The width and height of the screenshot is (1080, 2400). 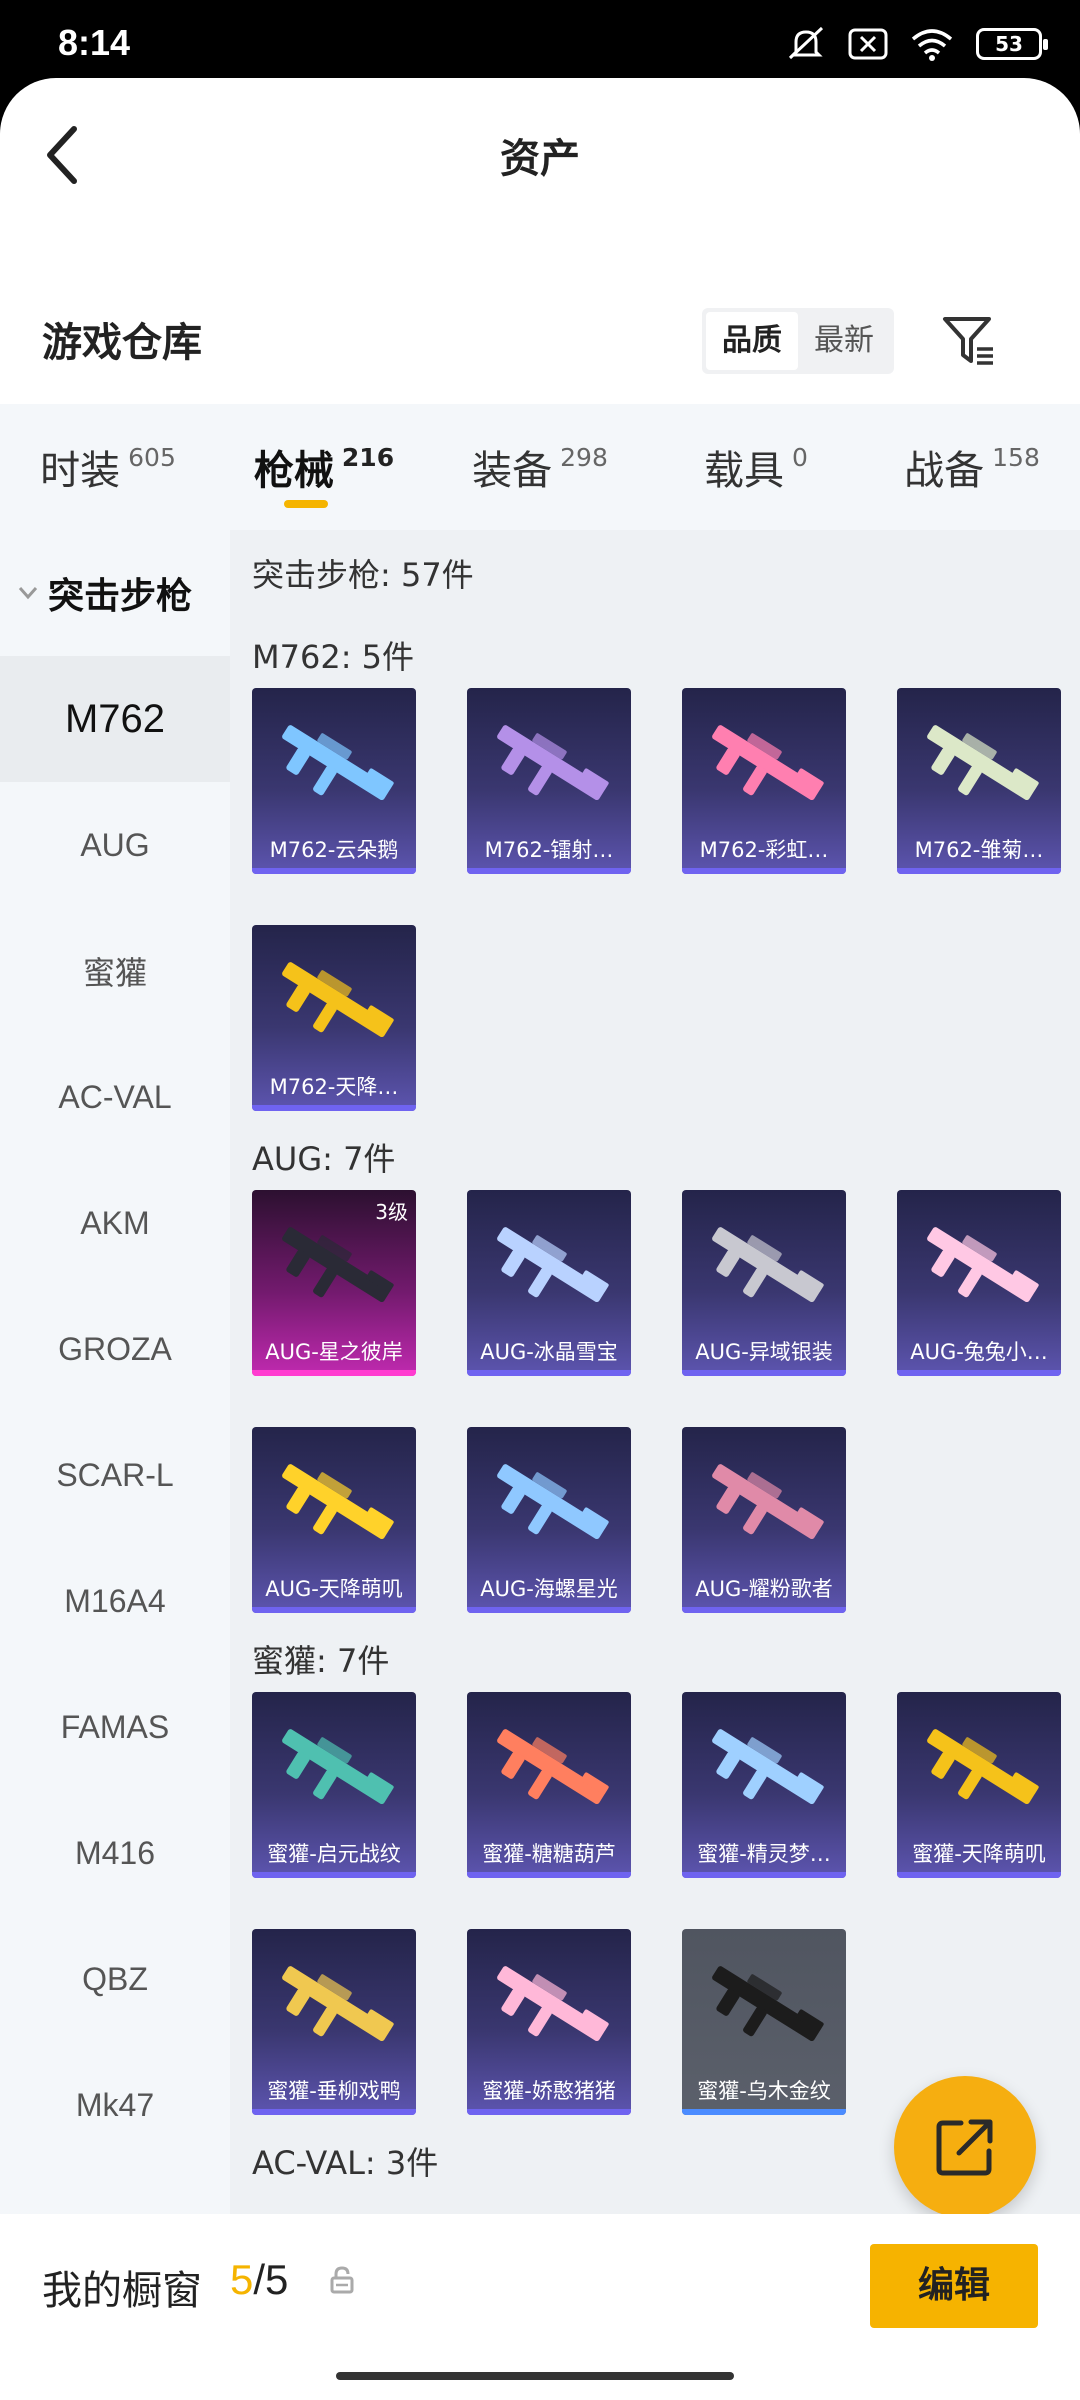 I want to click on tab-label: 时装, so click(x=80, y=471).